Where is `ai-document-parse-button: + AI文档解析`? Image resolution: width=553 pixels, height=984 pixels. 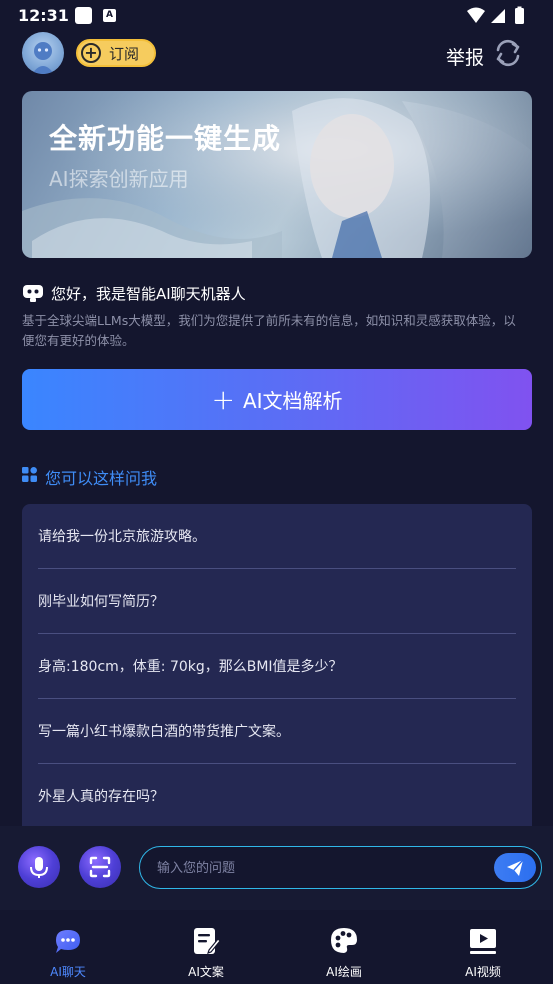
ai-document-parse-button: + AI文档解析 is located at coordinates (277, 399).